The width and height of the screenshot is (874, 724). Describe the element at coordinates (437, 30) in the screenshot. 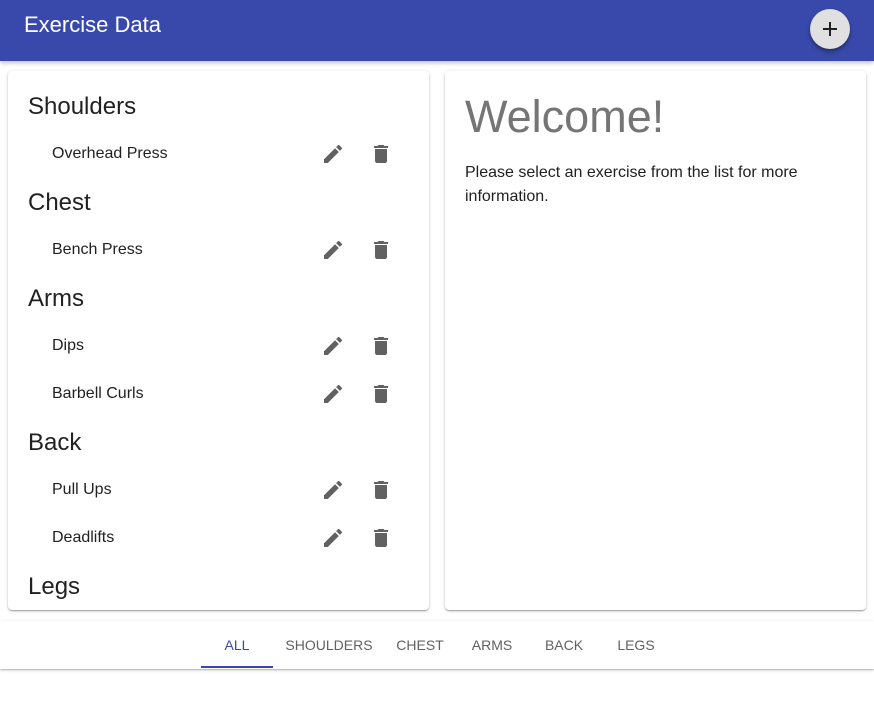

I see `app-bar: Exercise Data` at that location.